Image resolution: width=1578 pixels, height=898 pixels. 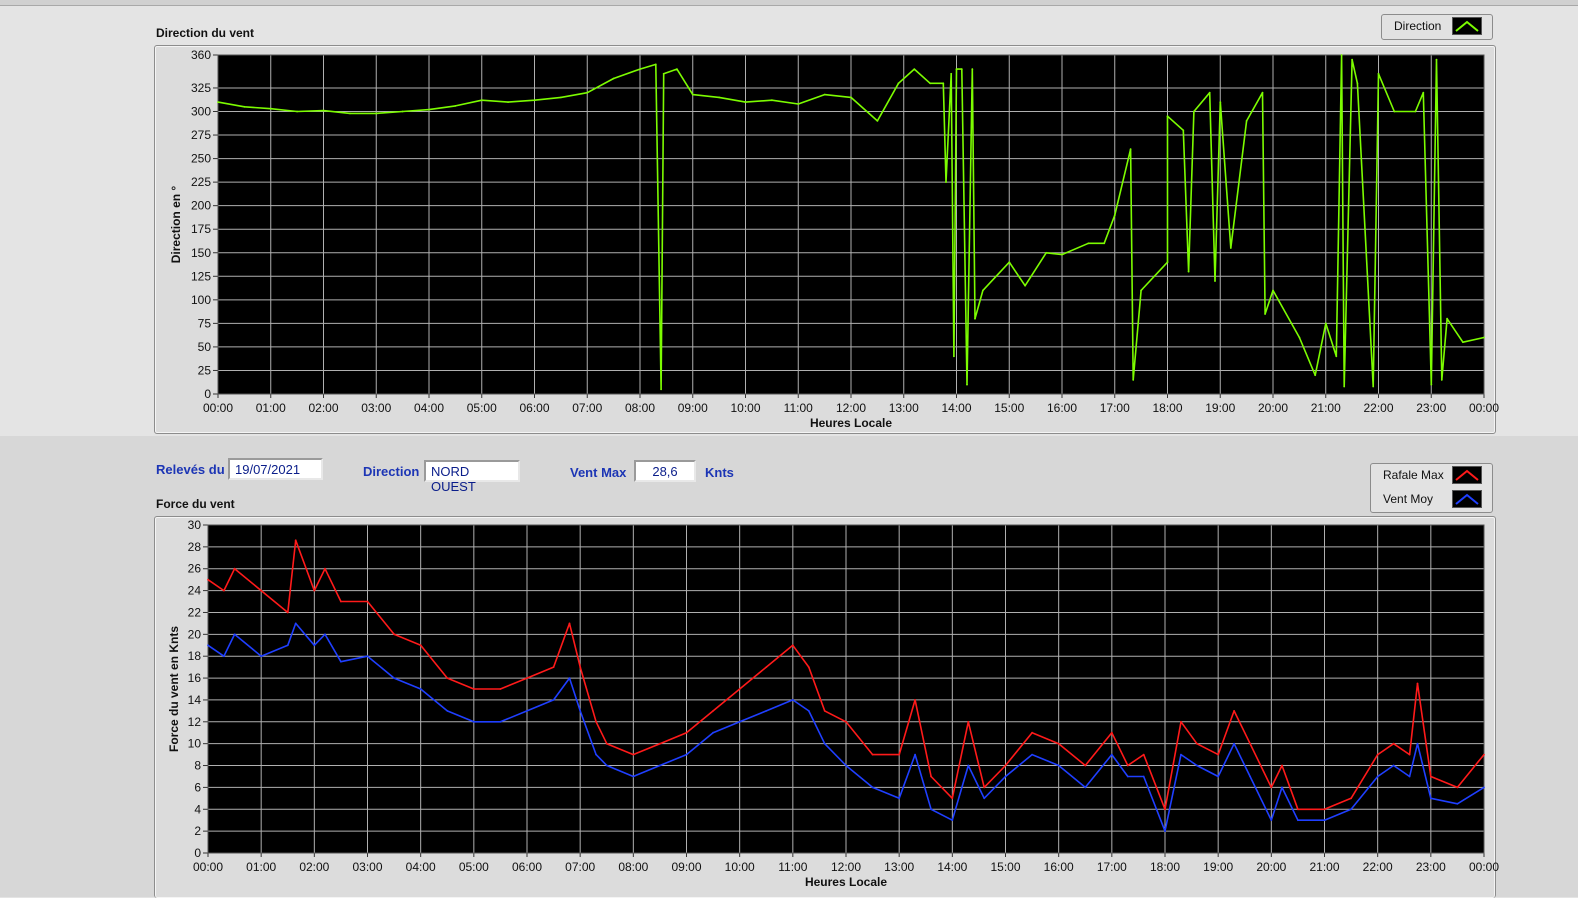 What do you see at coordinates (580, 867) in the screenshot?
I see `x-tick-label: 07:00` at bounding box center [580, 867].